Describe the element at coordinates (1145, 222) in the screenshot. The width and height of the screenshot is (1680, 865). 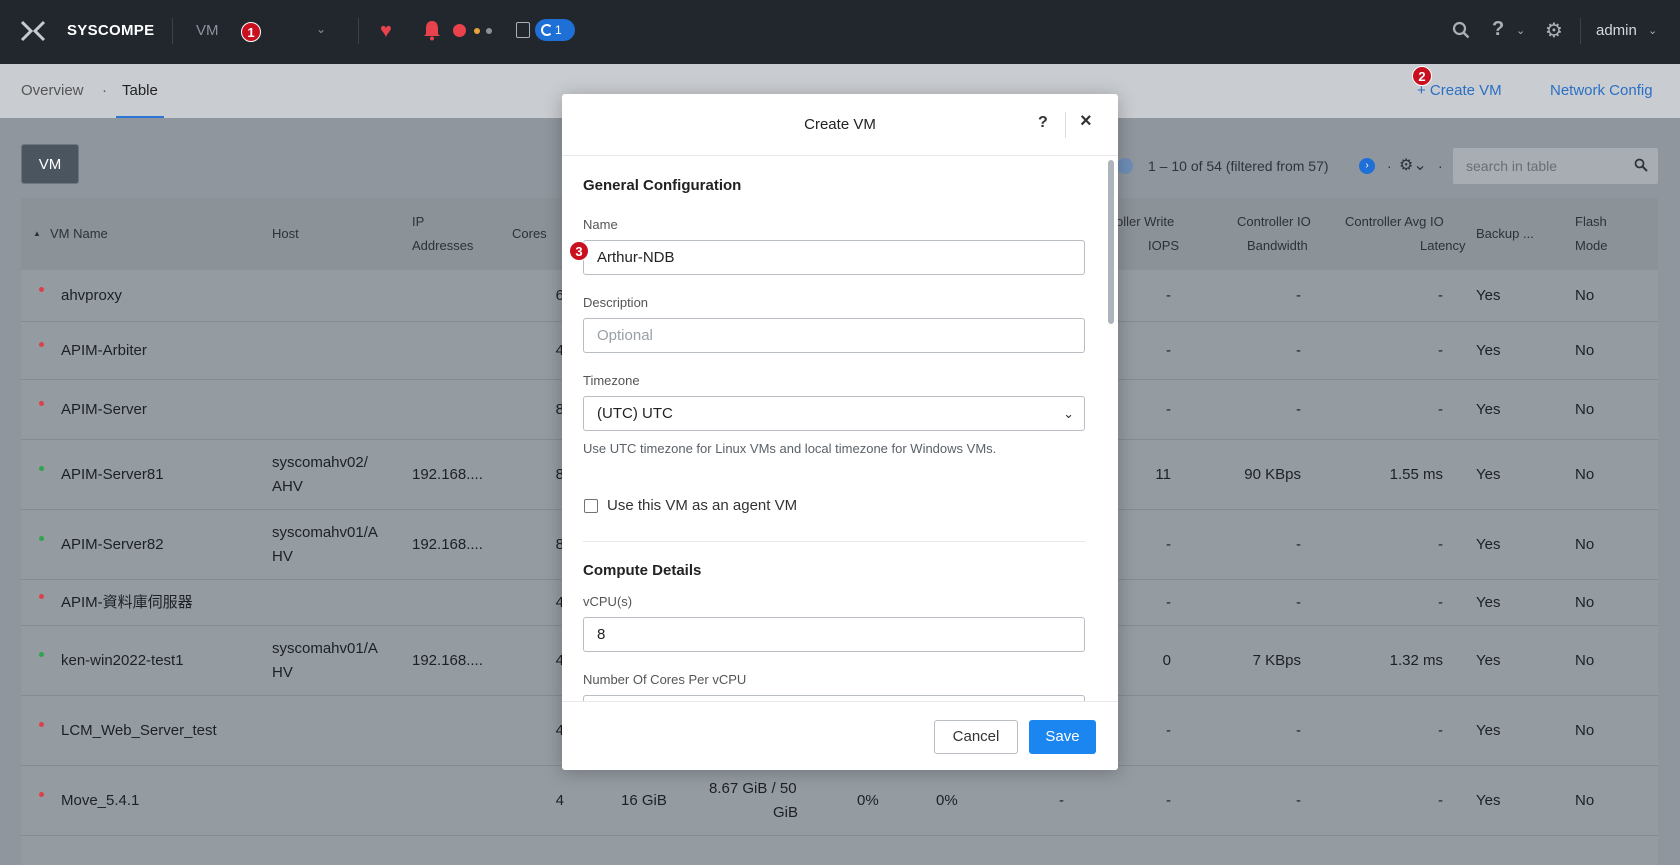
I see `column-controller-write-line1: oller Write` at that location.